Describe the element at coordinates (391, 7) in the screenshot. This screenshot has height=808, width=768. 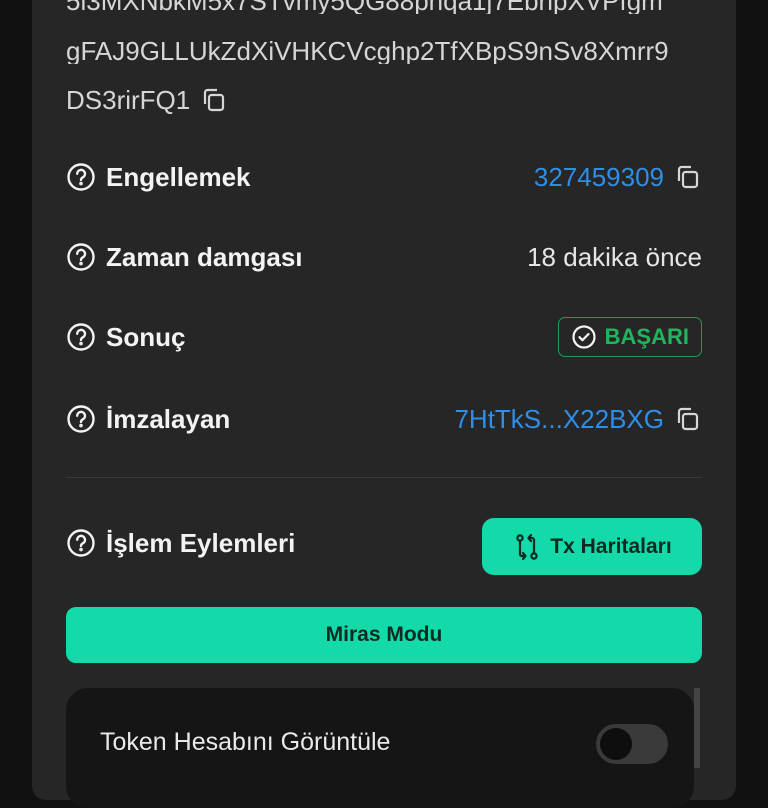
I see `signature-line-1: 5i3MXNbkM5x7STvmy5QG88pnqa1j7EbnpXVPfgm` at that location.